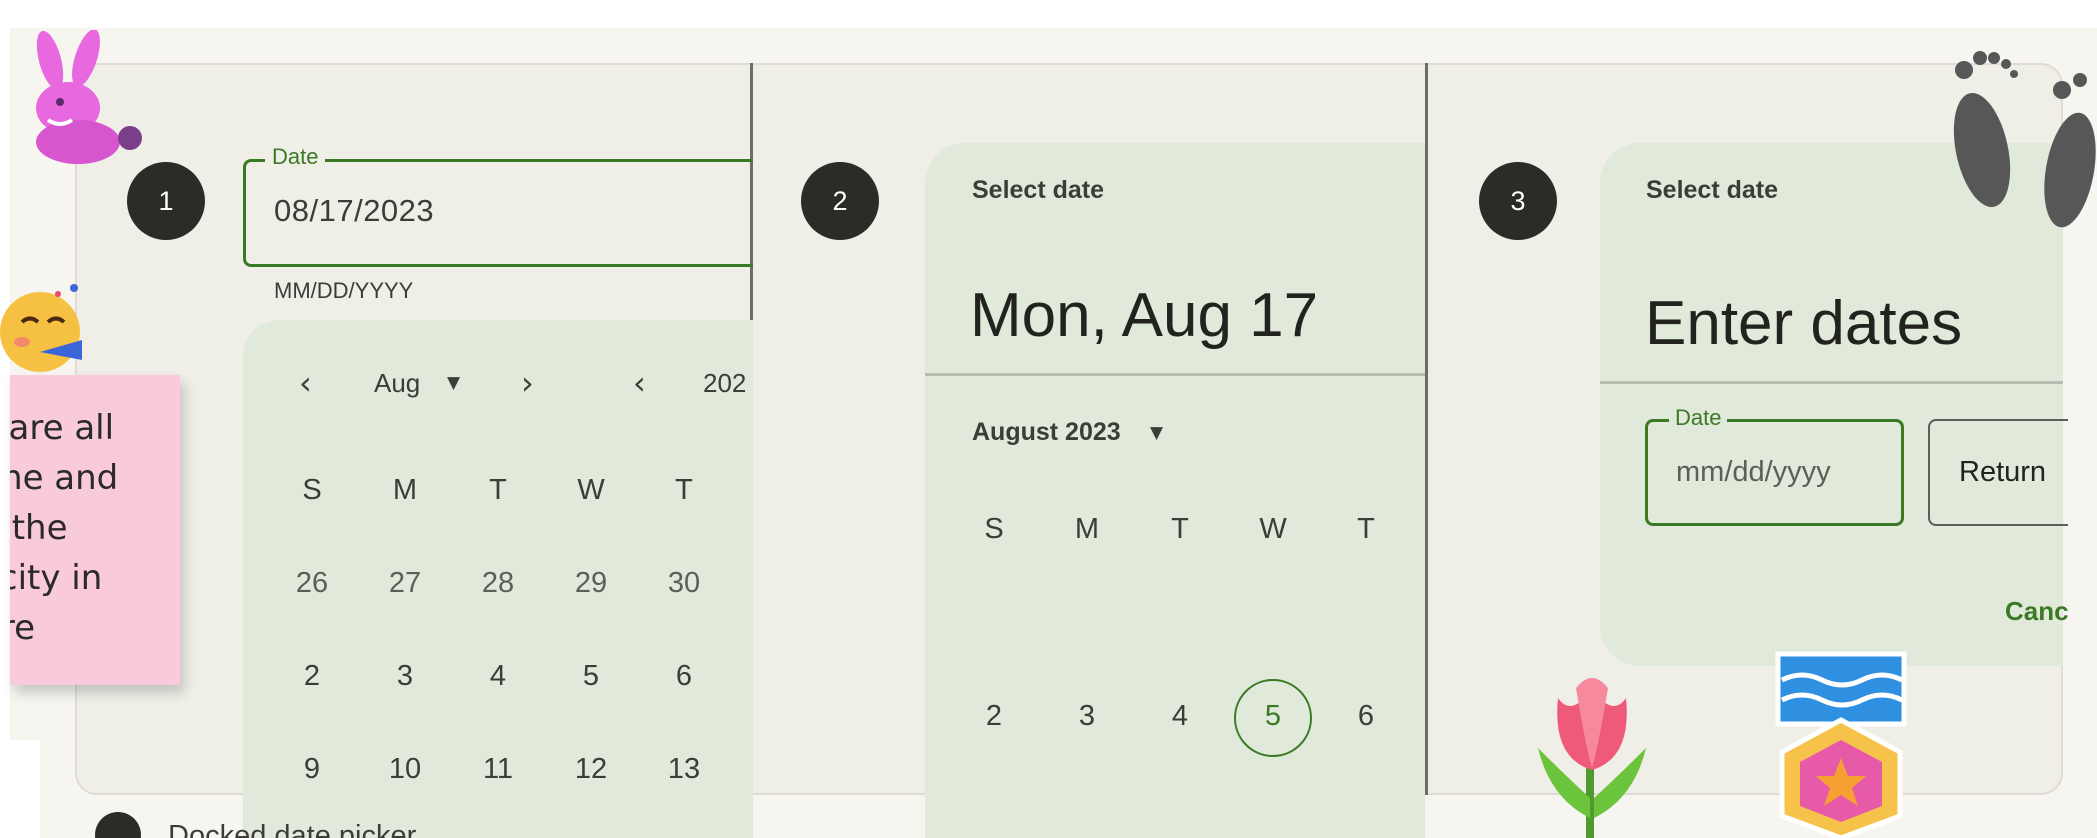 The width and height of the screenshot is (2097, 838). I want to click on calendar-day: 12, so click(591, 769).